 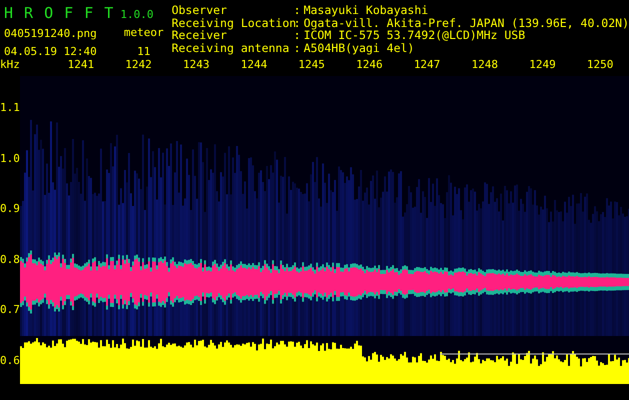 What do you see at coordinates (81, 65) in the screenshot?
I see `x-tick-label: 1241` at bounding box center [81, 65].